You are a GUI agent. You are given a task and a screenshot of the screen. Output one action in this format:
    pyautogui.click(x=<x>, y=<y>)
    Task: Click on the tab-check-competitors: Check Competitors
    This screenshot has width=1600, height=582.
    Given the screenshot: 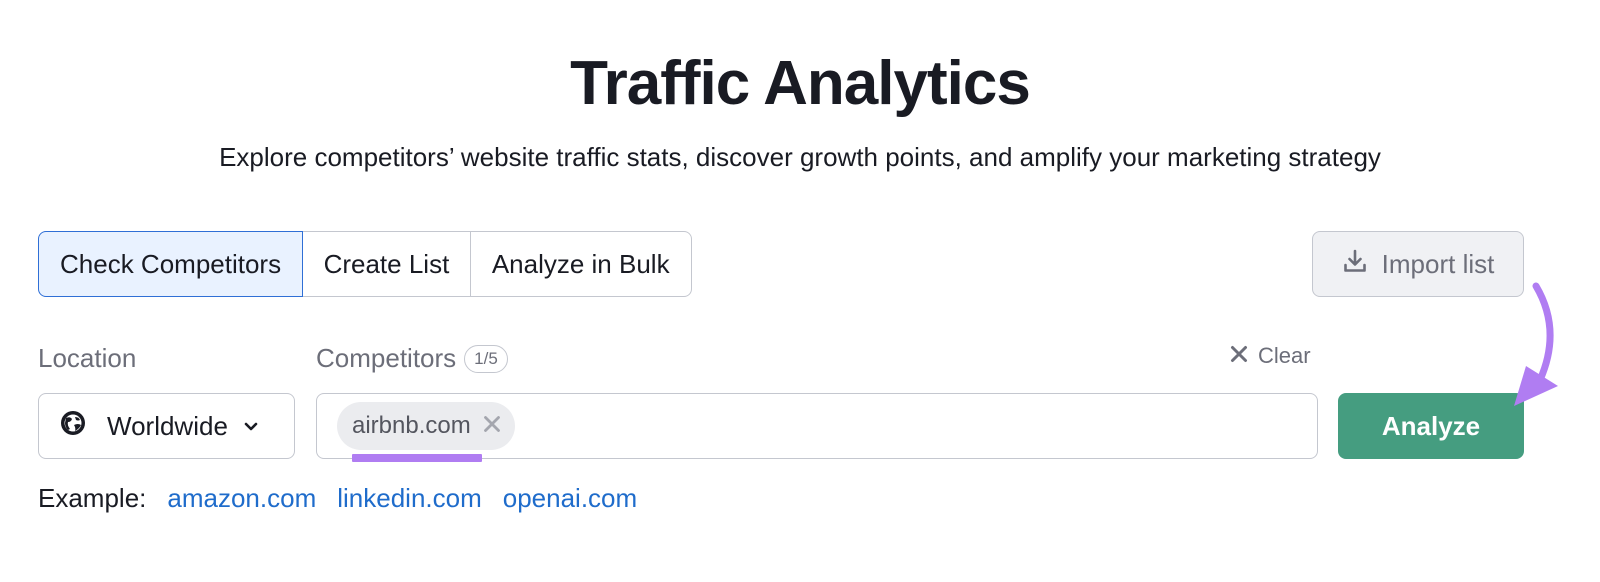 What is the action you would take?
    pyautogui.click(x=171, y=264)
    